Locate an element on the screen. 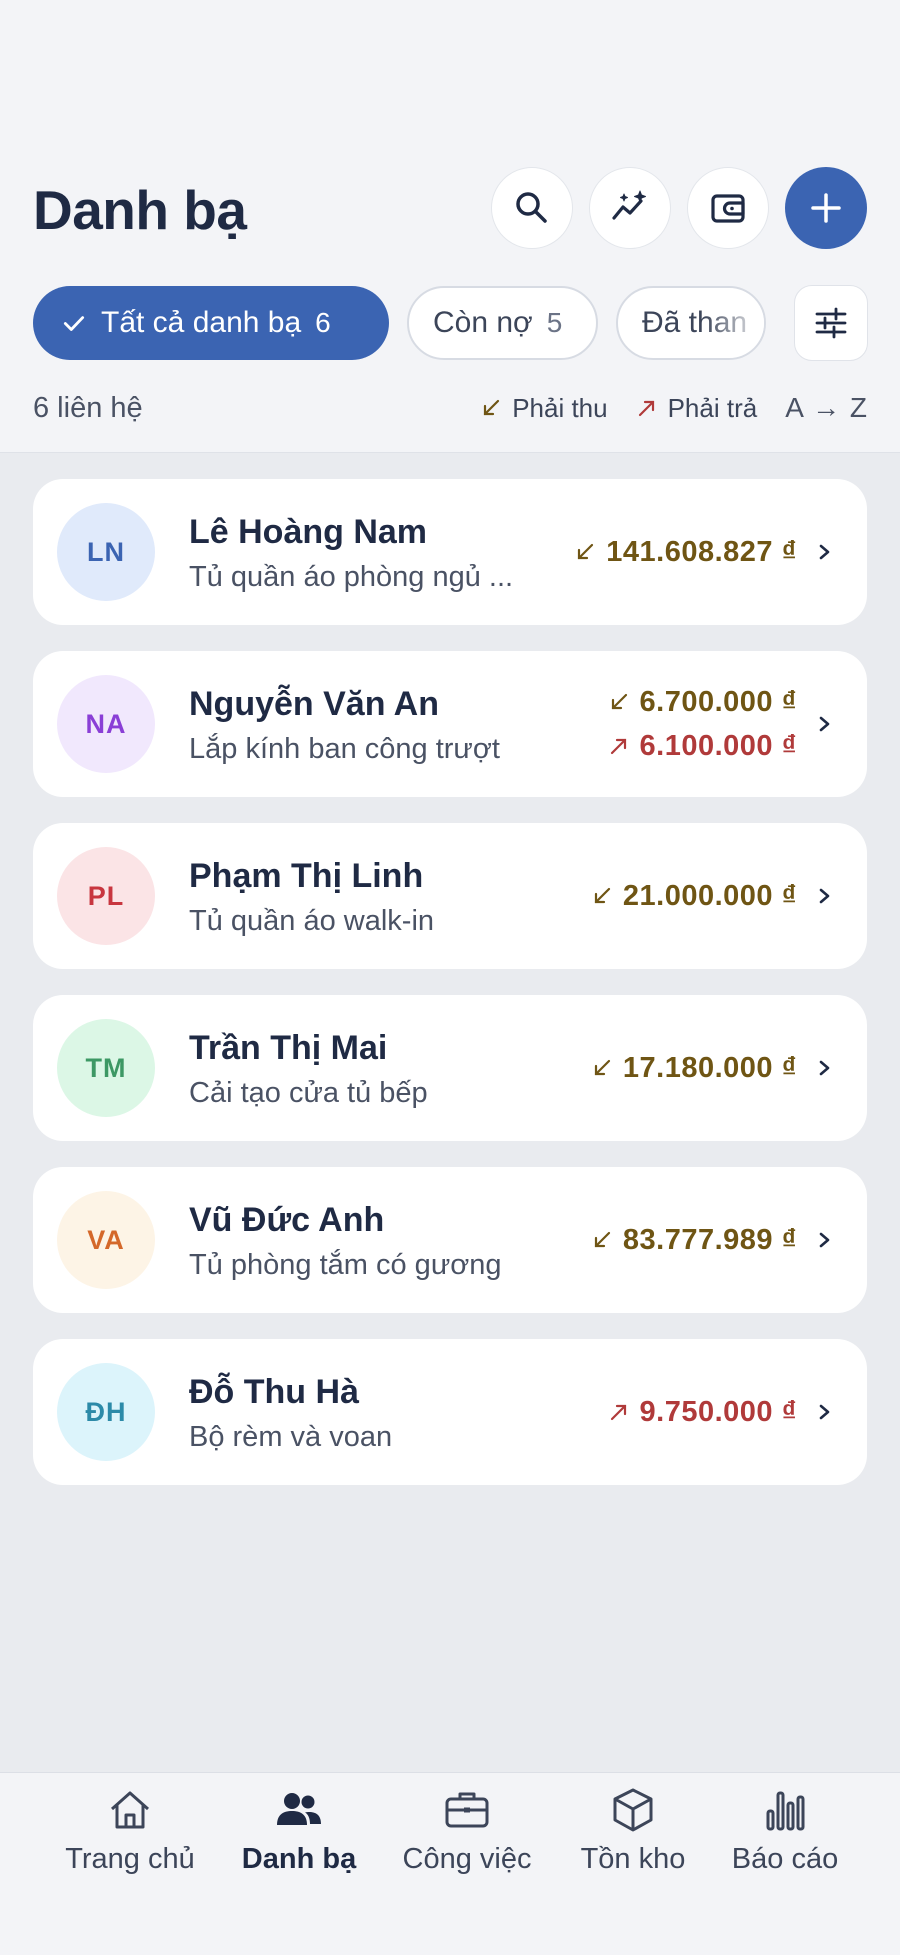  contact-name: Phạm Thị Linh is located at coordinates (306, 876).